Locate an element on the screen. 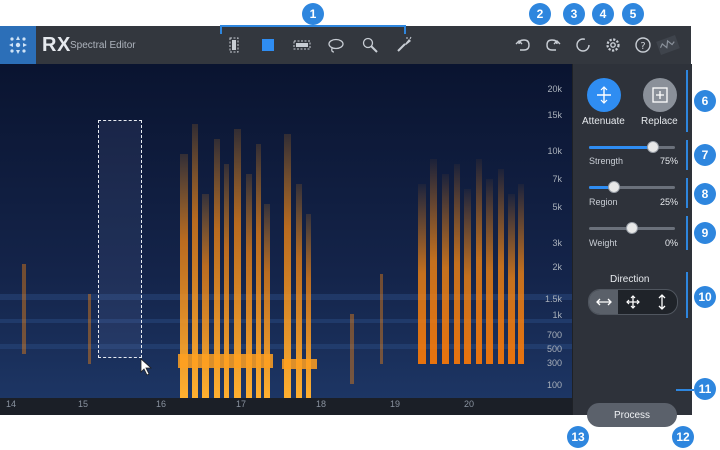 This screenshot has height=450, width=720. strength-fill is located at coordinates (621, 147).